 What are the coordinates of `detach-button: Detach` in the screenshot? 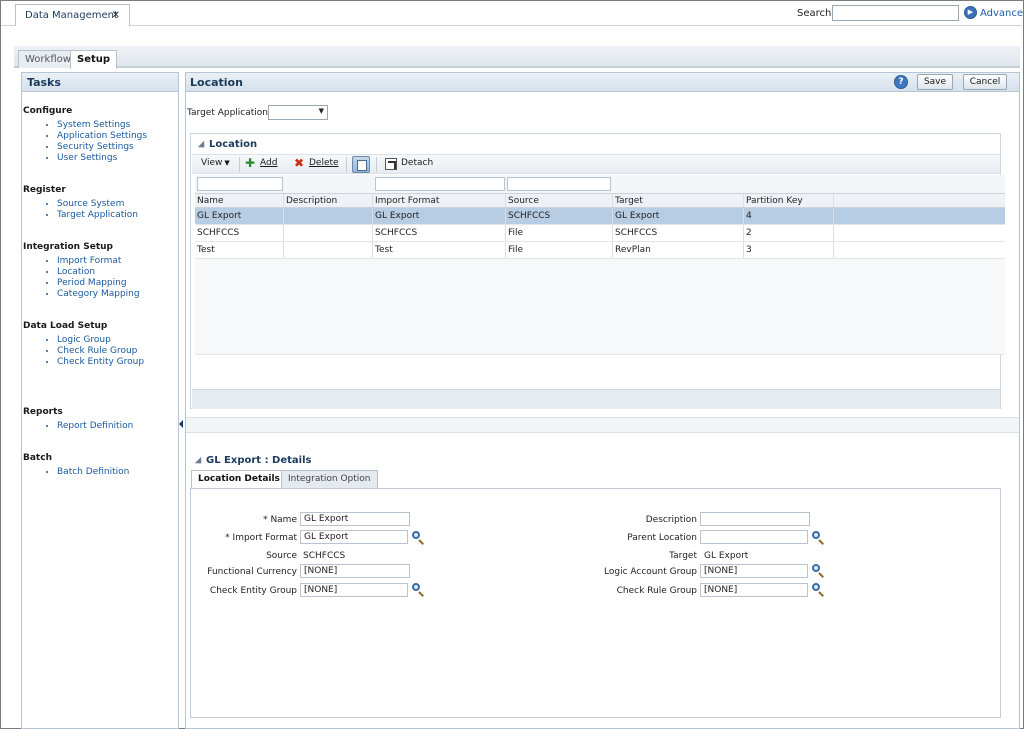 It's located at (417, 163).